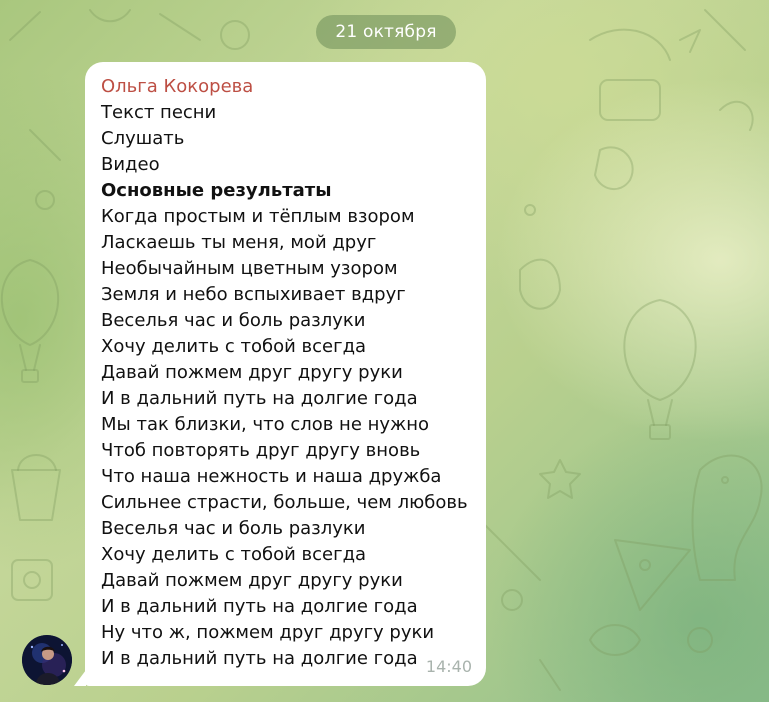 This screenshot has height=702, width=769. What do you see at coordinates (271, 476) in the screenshot?
I see `message-line: Что наша нежность и наша дружба` at bounding box center [271, 476].